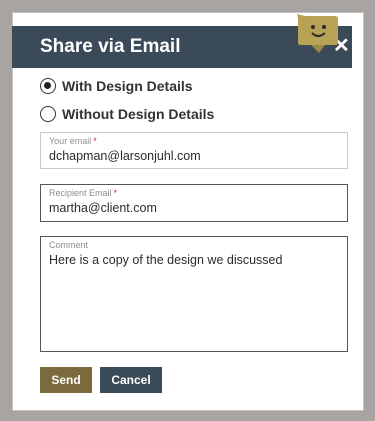  Describe the element at coordinates (48, 114) in the screenshot. I see `radio-without-design-details` at that location.